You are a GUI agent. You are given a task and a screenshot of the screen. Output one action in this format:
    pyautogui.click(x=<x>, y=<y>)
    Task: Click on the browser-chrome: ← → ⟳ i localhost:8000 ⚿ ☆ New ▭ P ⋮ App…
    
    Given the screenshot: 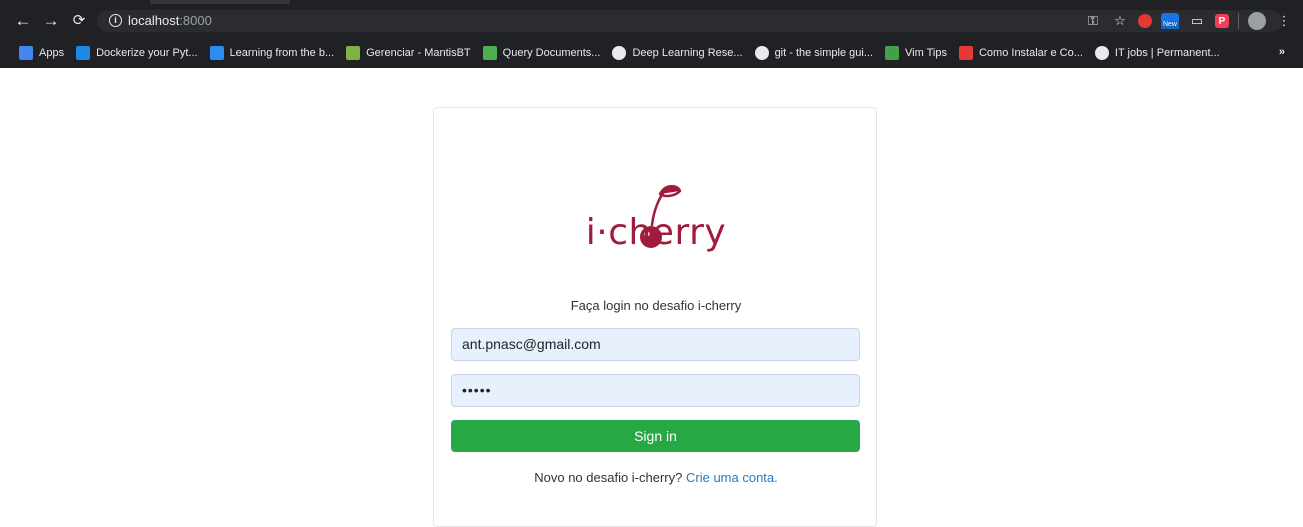 What is the action you would take?
    pyautogui.click(x=651, y=34)
    